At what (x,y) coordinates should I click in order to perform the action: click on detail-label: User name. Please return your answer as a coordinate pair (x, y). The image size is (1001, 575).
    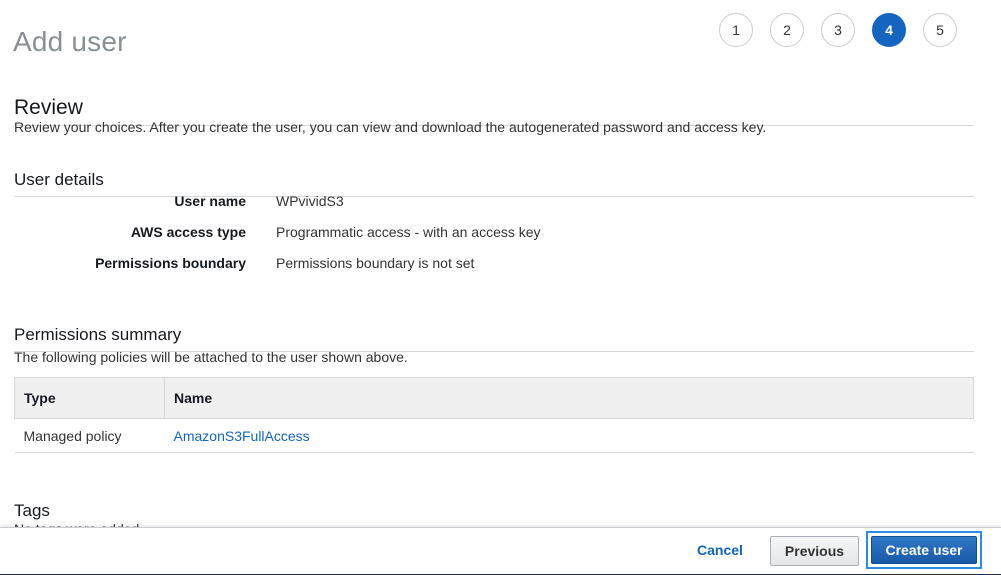
    Looking at the image, I should click on (210, 201).